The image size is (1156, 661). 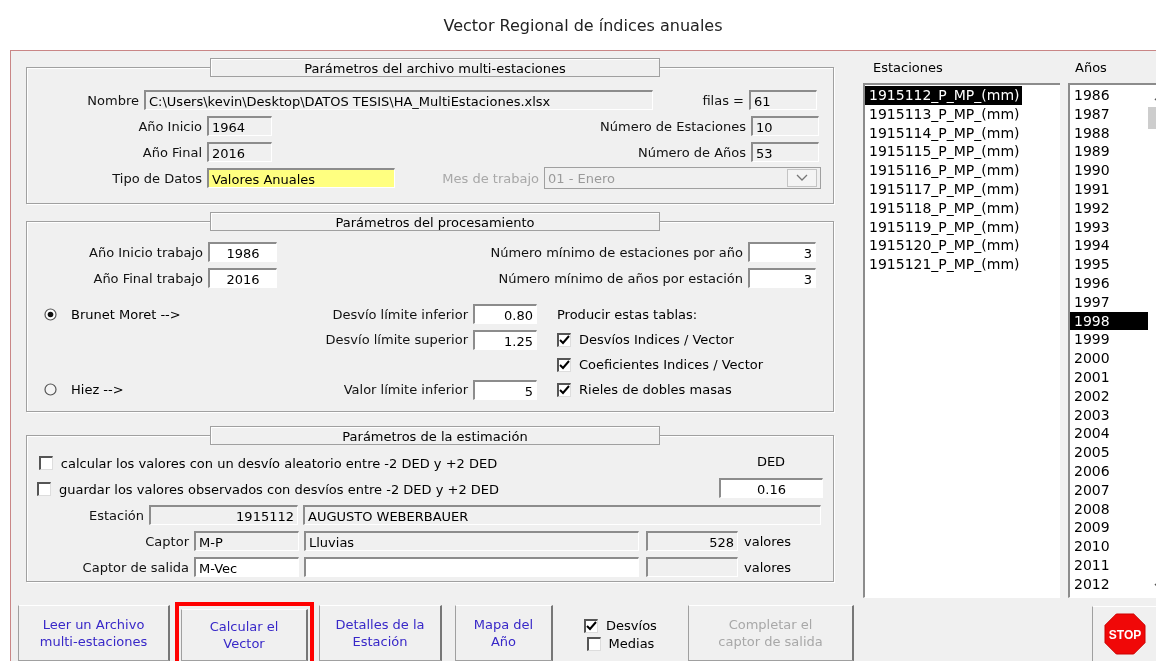 I want to click on radio-label: Brunet Moret -->, so click(x=126, y=314).